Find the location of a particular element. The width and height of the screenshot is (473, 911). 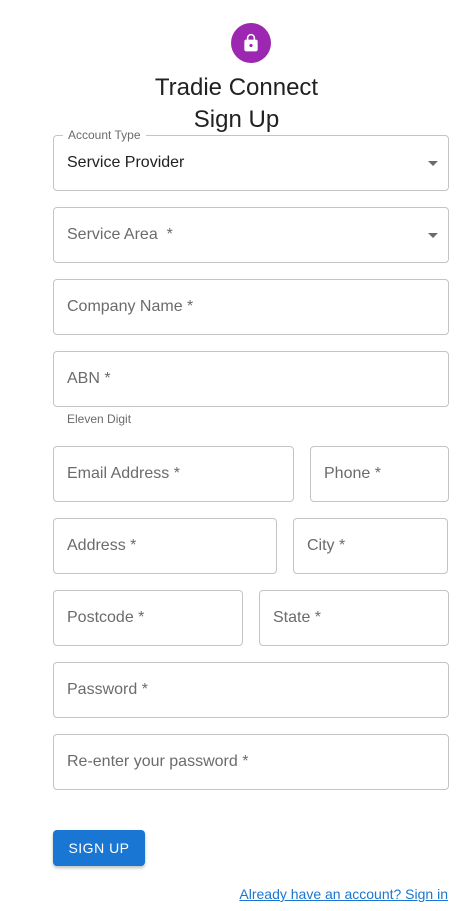

email-placeholder: Email Address * is located at coordinates (123, 473).